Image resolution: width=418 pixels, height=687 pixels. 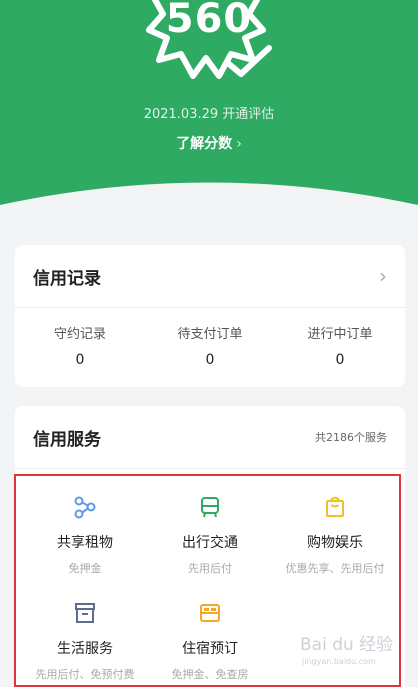 I want to click on watermark-subtext: jingyan.baidu.com, so click(x=338, y=661).